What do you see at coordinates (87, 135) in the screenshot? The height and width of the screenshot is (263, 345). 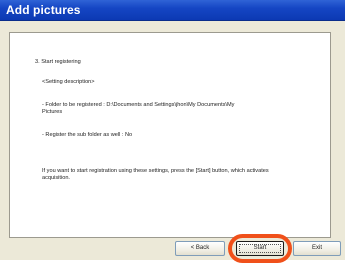 I see `subfolder-option-text: - Register the sub folder as well : No` at bounding box center [87, 135].